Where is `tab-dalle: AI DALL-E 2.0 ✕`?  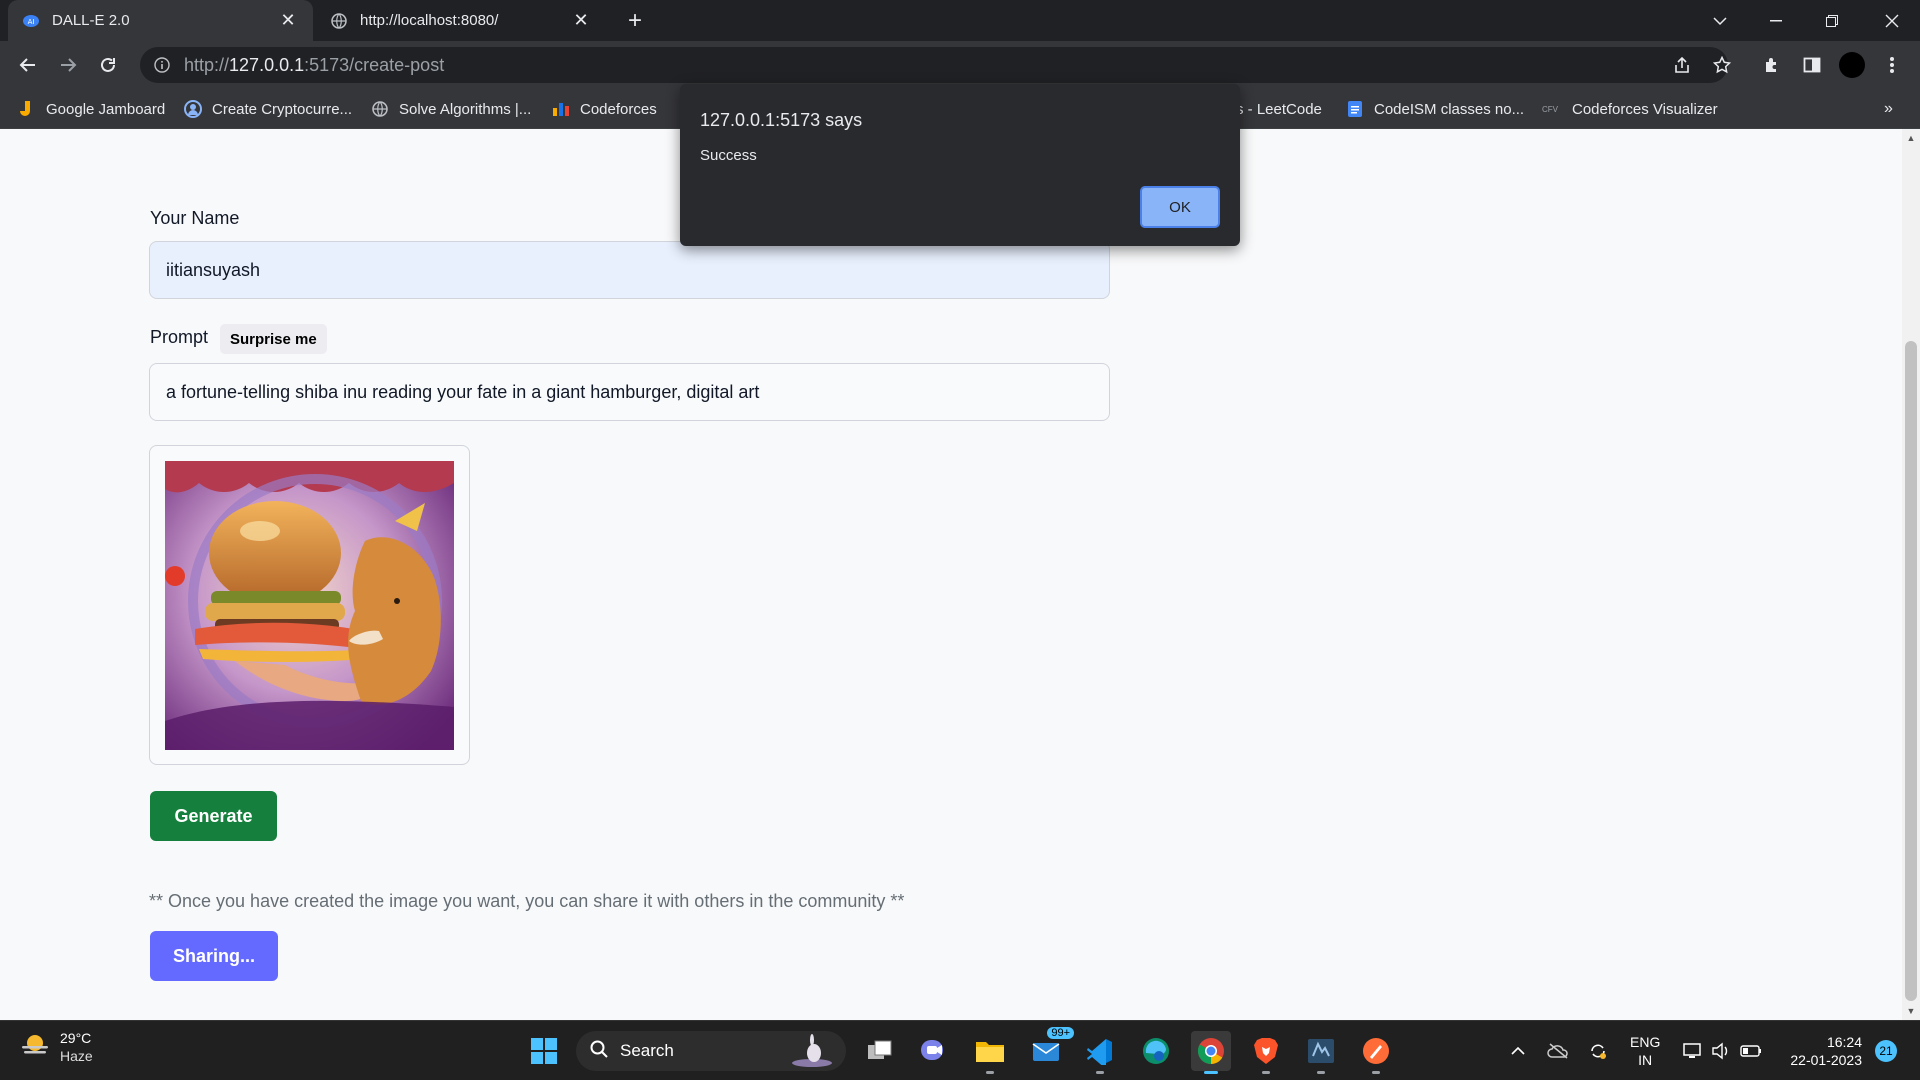 tab-dalle: AI DALL-E 2.0 ✕ is located at coordinates (160, 20).